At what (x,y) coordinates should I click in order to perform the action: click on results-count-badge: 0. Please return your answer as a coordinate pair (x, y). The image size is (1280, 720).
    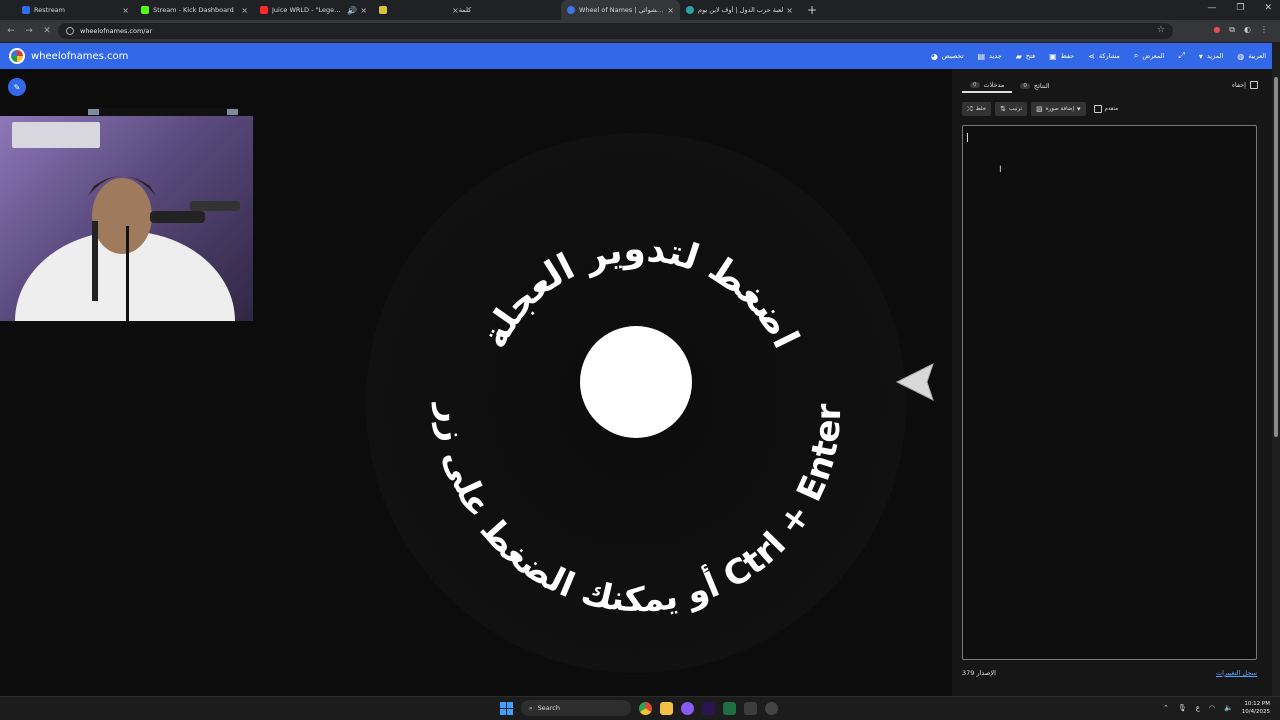
    Looking at the image, I should click on (1025, 85).